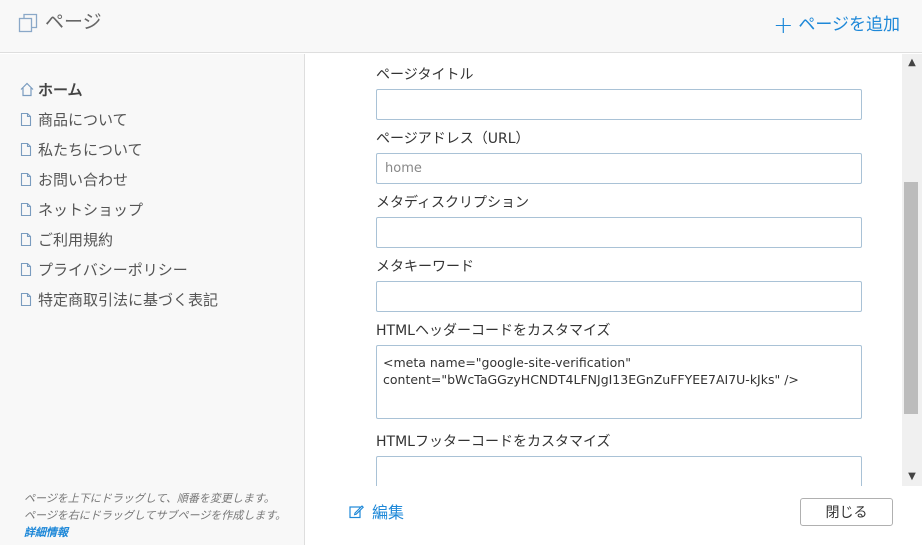  What do you see at coordinates (911, 298) in the screenshot?
I see `scroll-thumb` at bounding box center [911, 298].